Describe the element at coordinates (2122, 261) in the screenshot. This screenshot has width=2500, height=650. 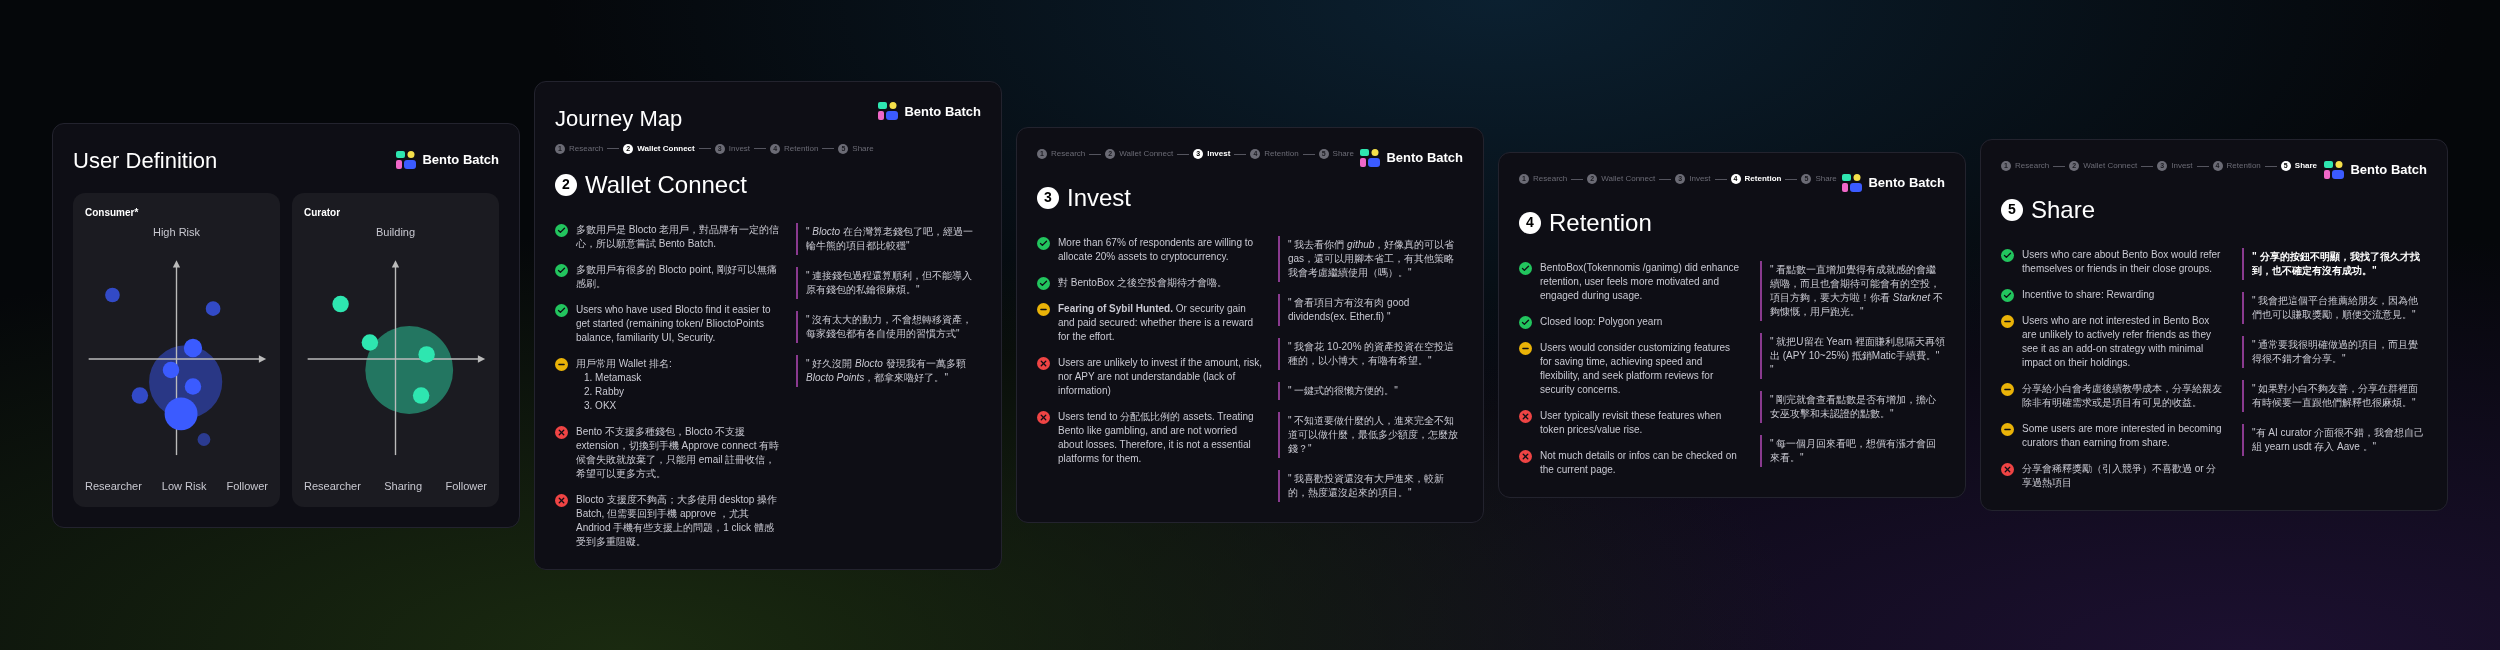
I see `finding-text: Users who care about Bento Box would refer themselves or friends in their close groups.` at that location.